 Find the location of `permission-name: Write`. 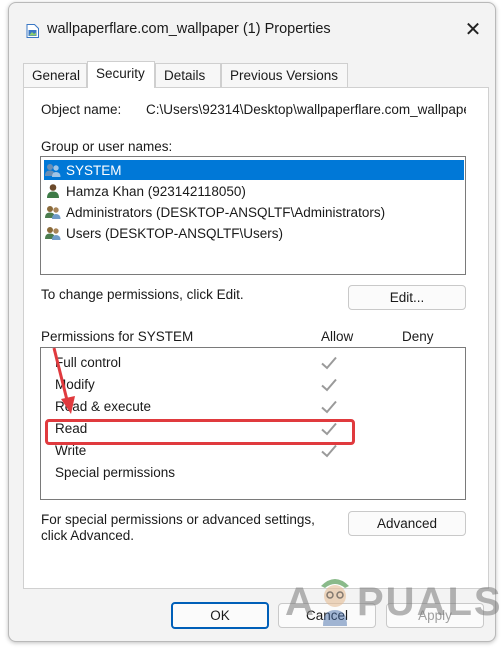

permission-name: Write is located at coordinates (71, 450).